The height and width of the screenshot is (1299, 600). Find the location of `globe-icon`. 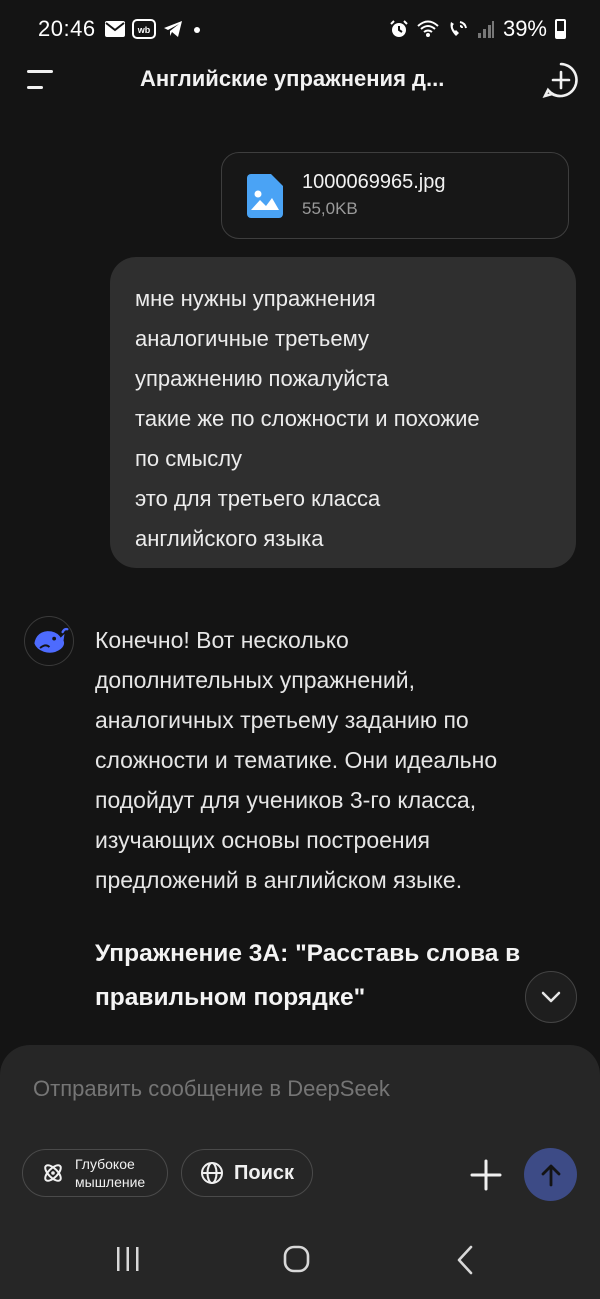

globe-icon is located at coordinates (212, 1173).